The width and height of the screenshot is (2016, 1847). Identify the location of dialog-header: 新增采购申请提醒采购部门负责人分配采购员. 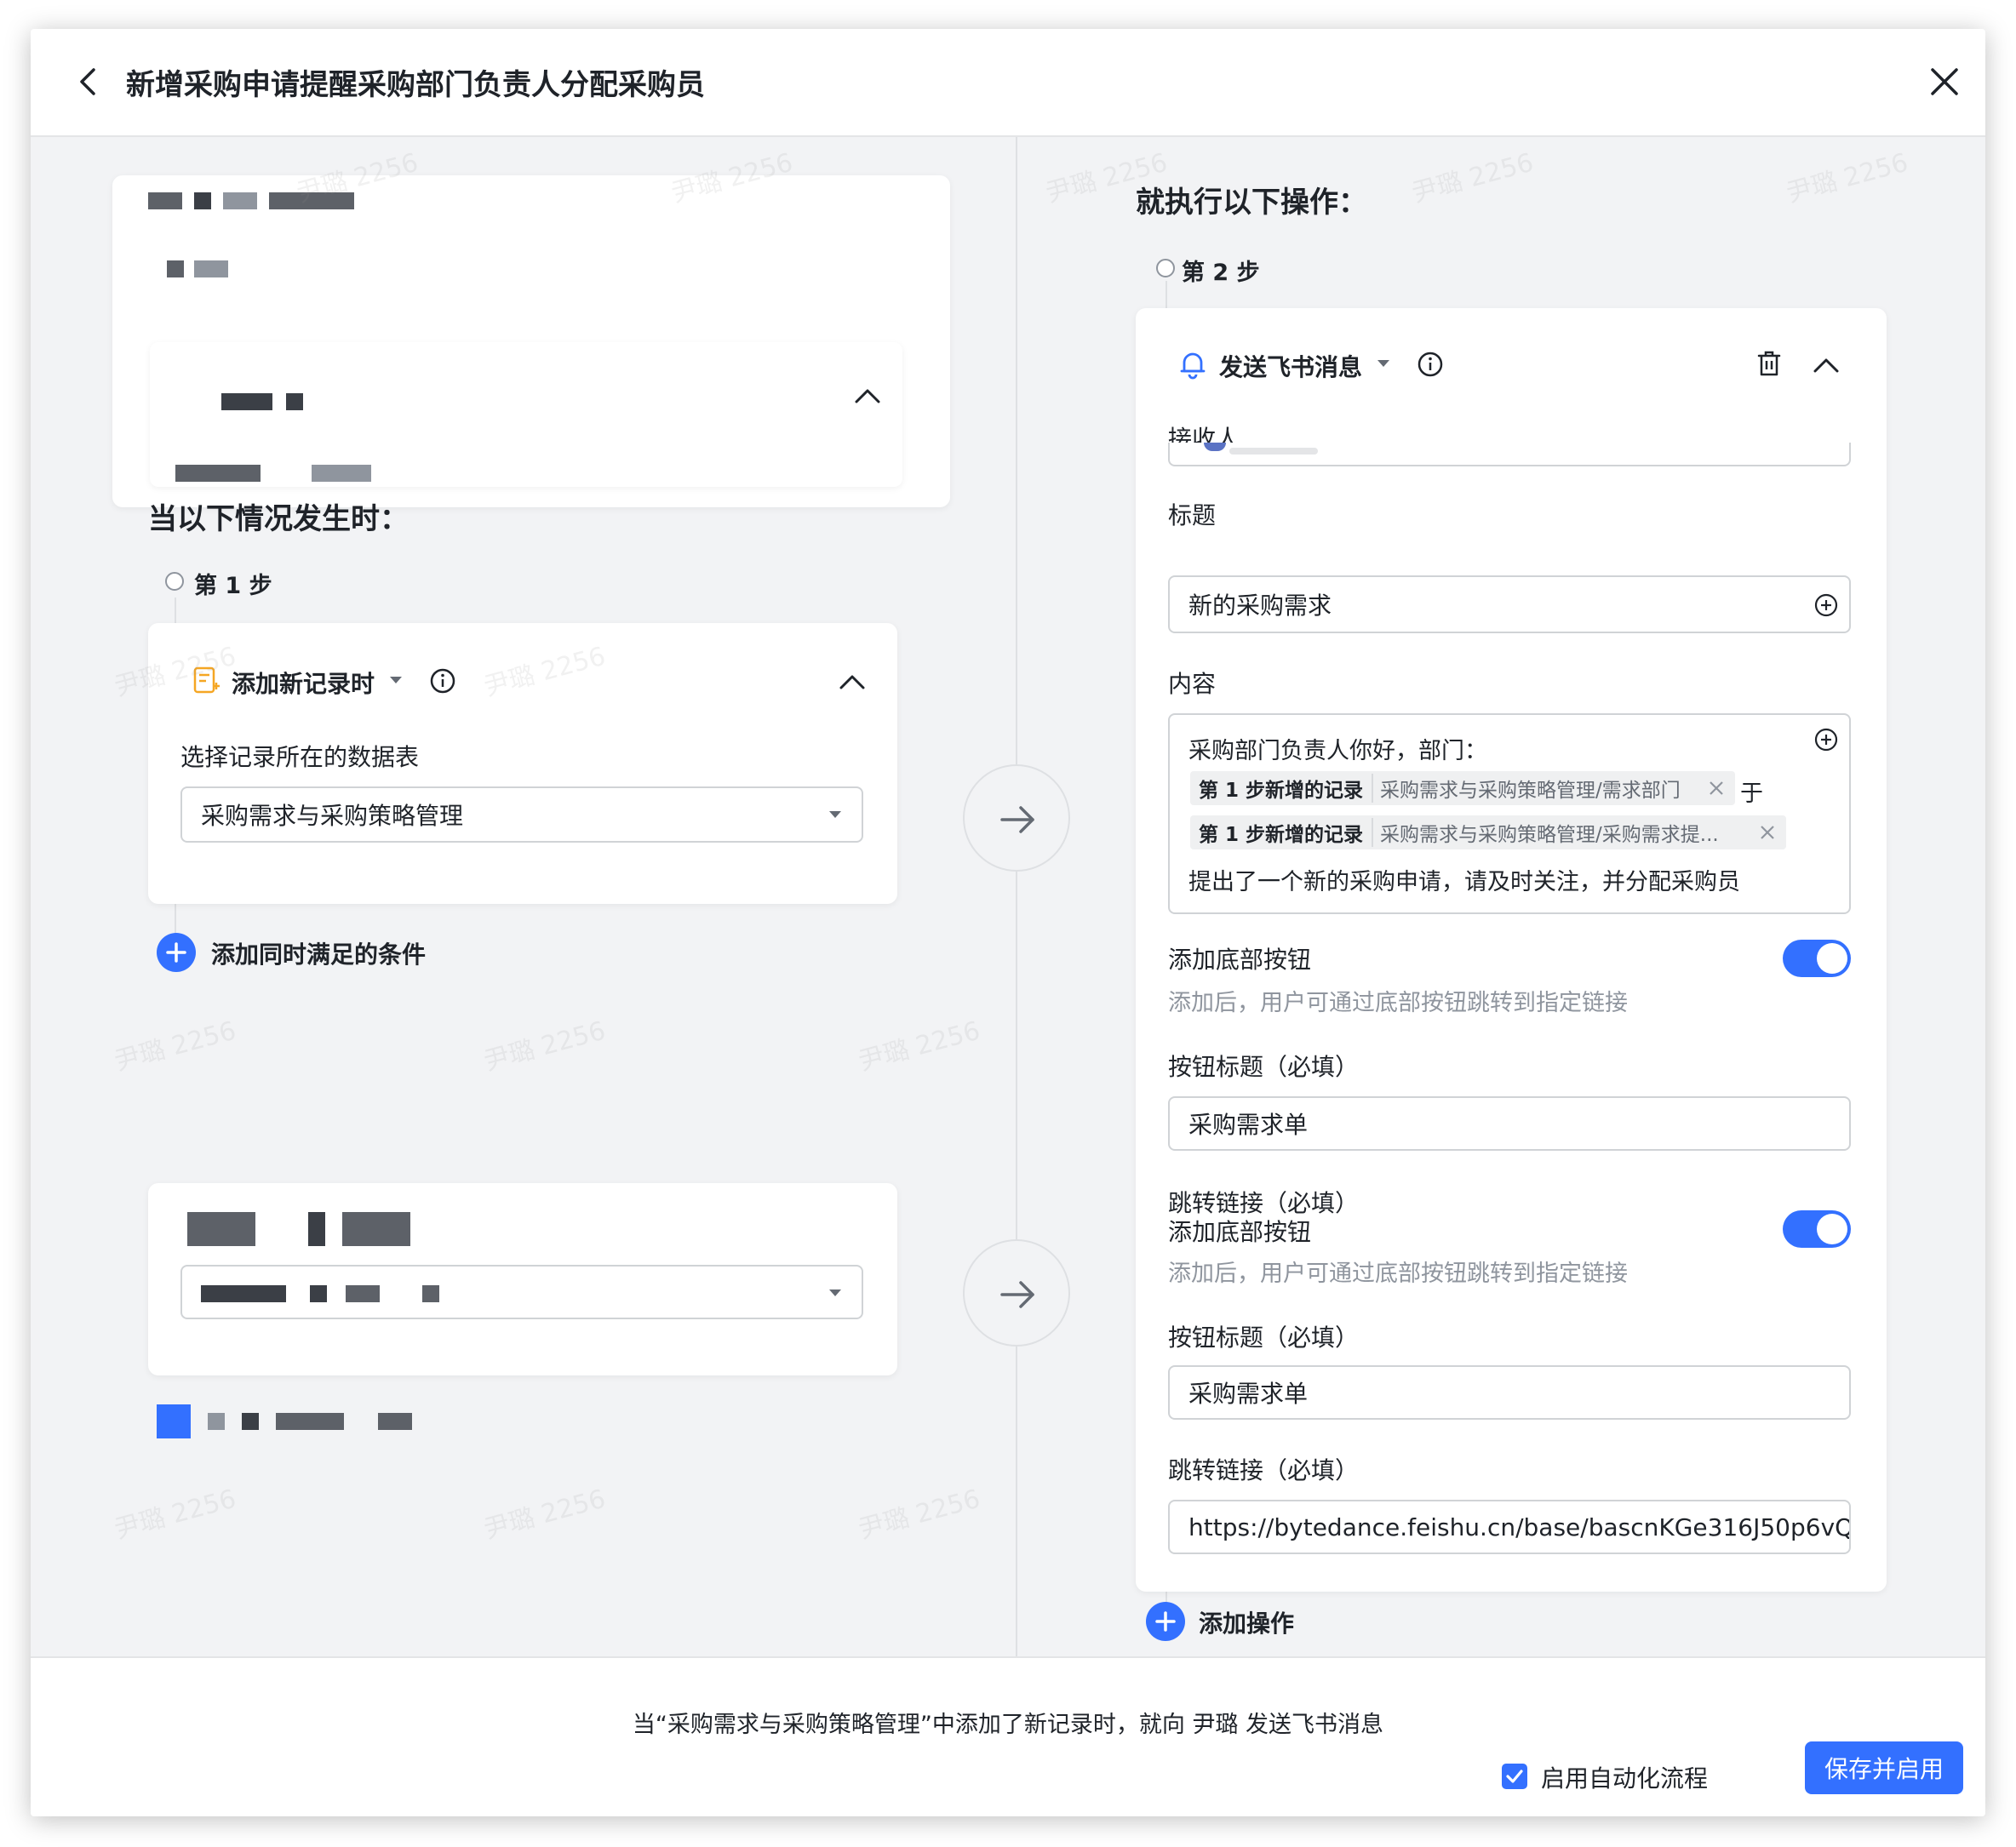
(1008, 83).